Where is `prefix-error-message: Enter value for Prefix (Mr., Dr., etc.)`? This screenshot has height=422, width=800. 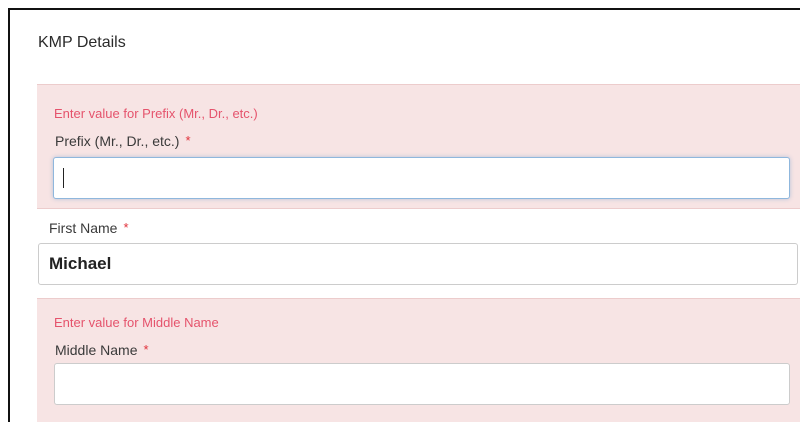
prefix-error-message: Enter value for Prefix (Mr., Dr., etc.) is located at coordinates (156, 113).